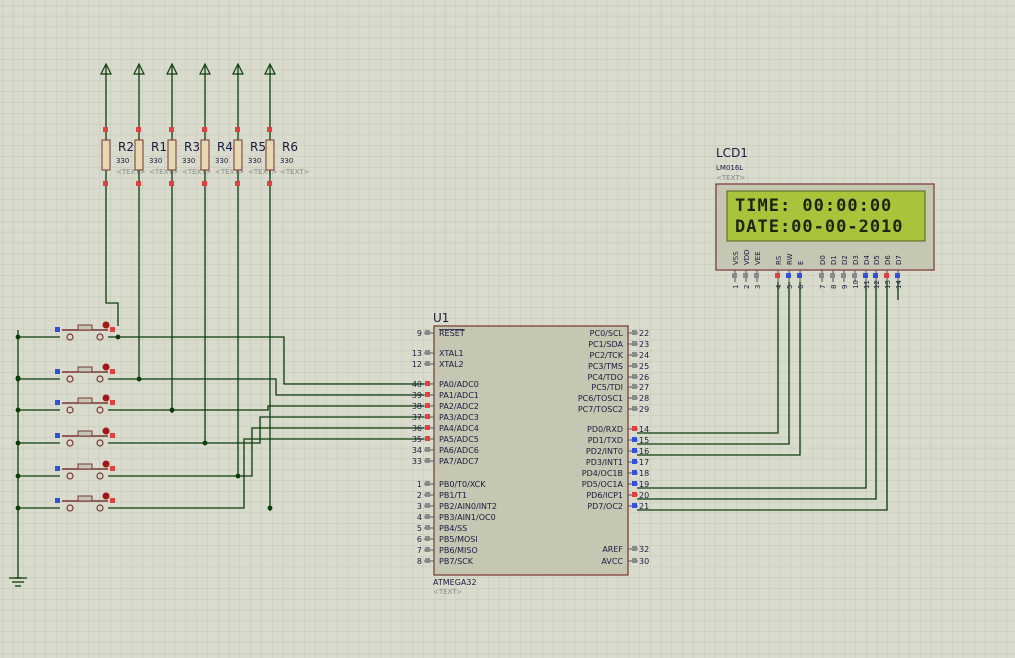 The image size is (1015, 658). I want to click on pin-name: PD4/OC1B, so click(602, 473).